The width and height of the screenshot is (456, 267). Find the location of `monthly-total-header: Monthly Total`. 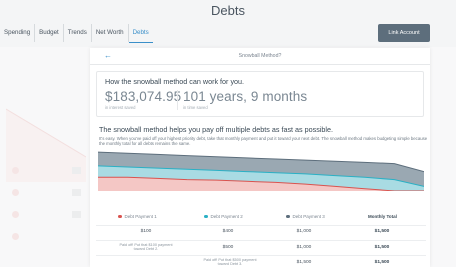

monthly-total-header: Monthly Total is located at coordinates (382, 216).